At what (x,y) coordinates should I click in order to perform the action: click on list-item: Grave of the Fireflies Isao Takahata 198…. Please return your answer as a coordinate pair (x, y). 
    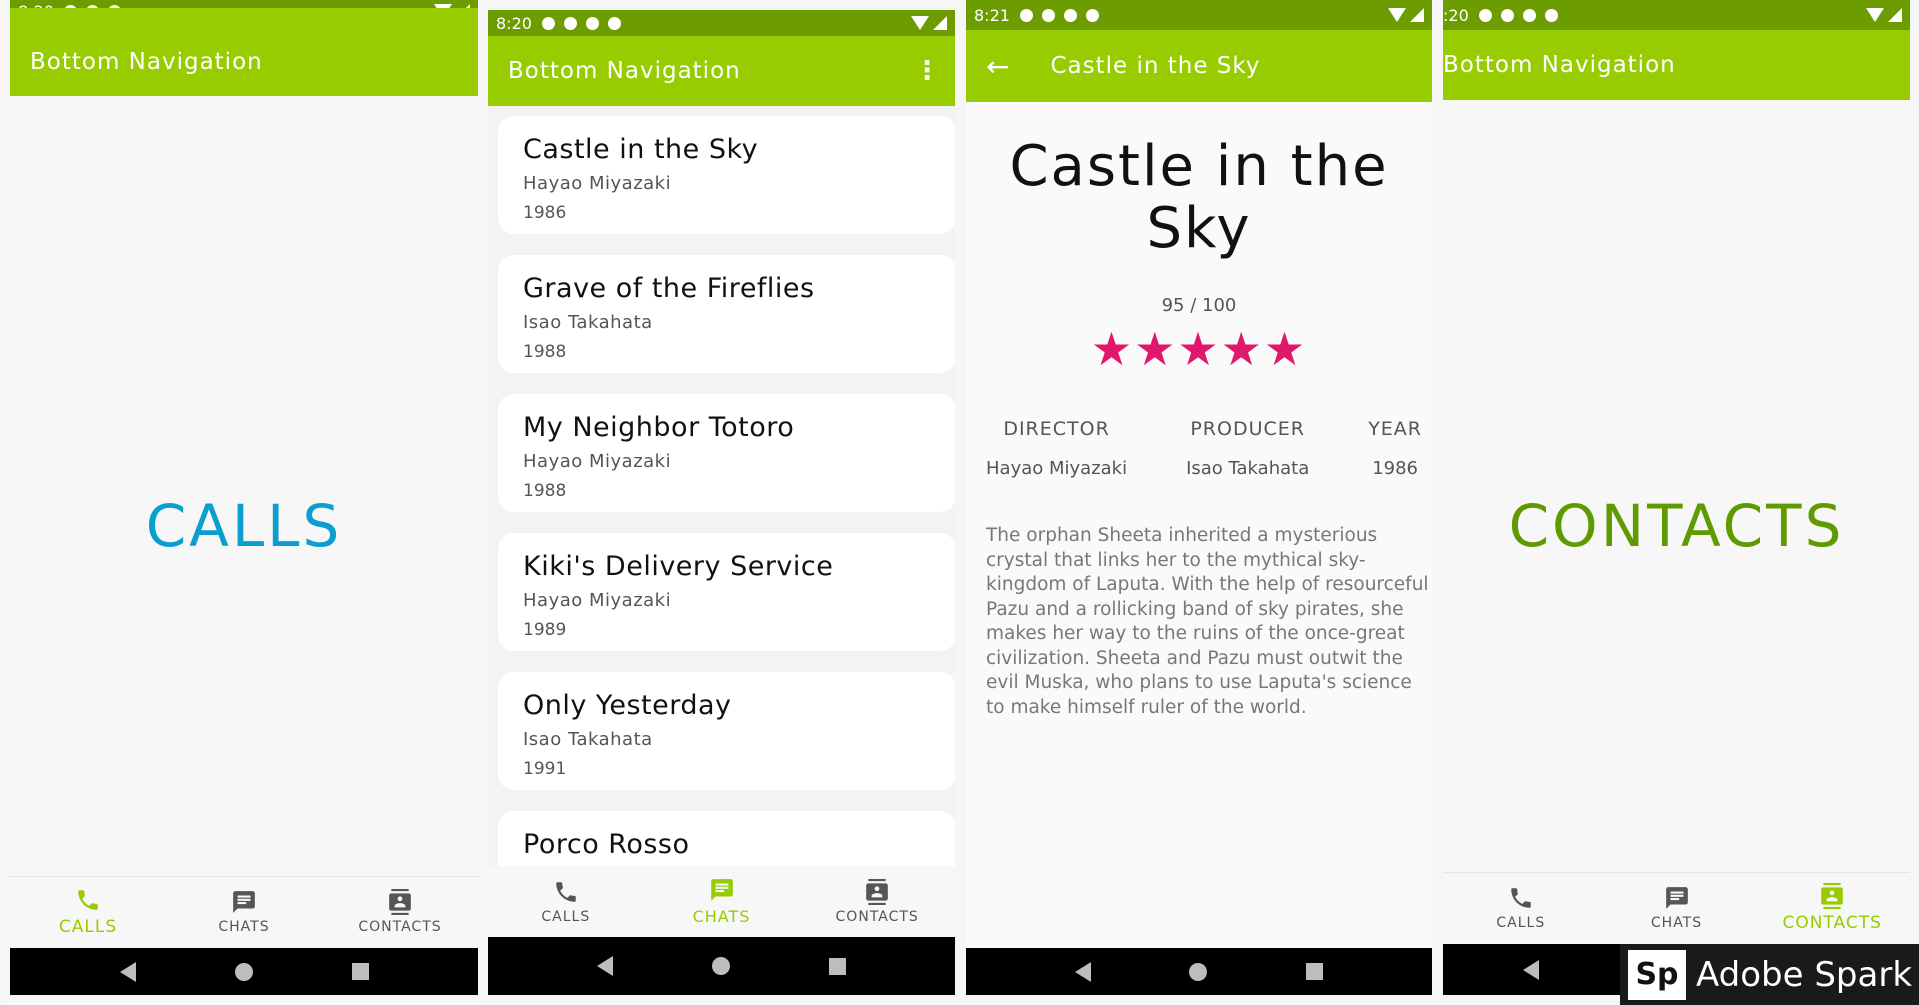
    Looking at the image, I should click on (726, 314).